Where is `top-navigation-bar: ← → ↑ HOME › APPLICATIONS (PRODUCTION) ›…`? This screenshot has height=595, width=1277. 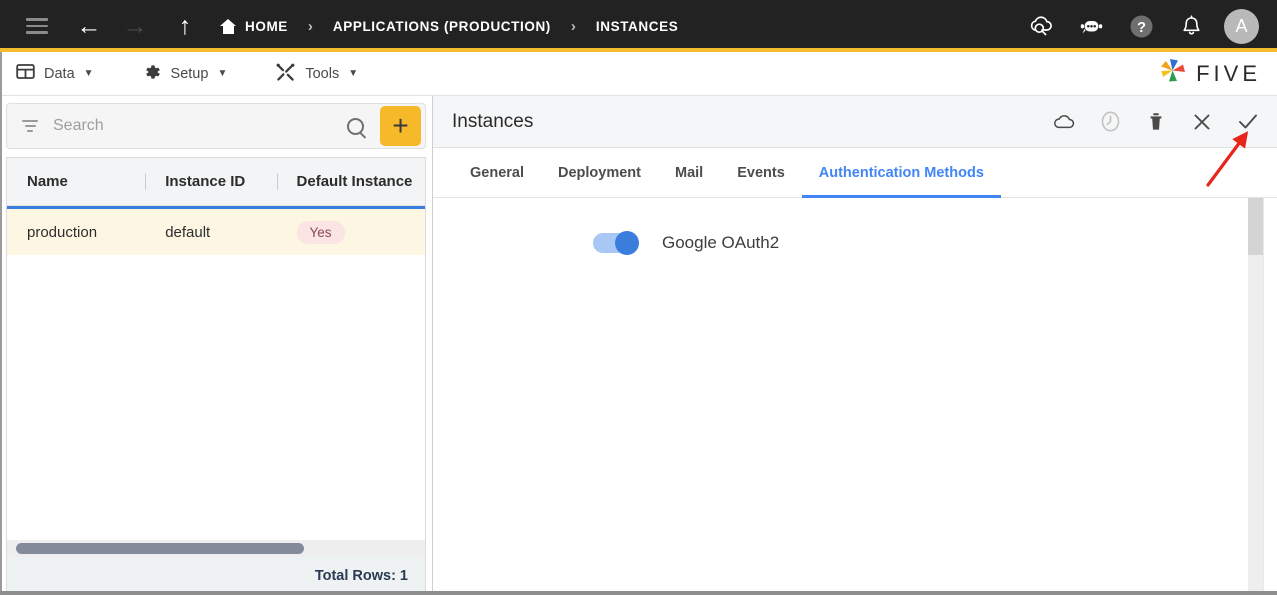 top-navigation-bar: ← → ↑ HOME › APPLICATIONS (PRODUCTION) ›… is located at coordinates (638, 26).